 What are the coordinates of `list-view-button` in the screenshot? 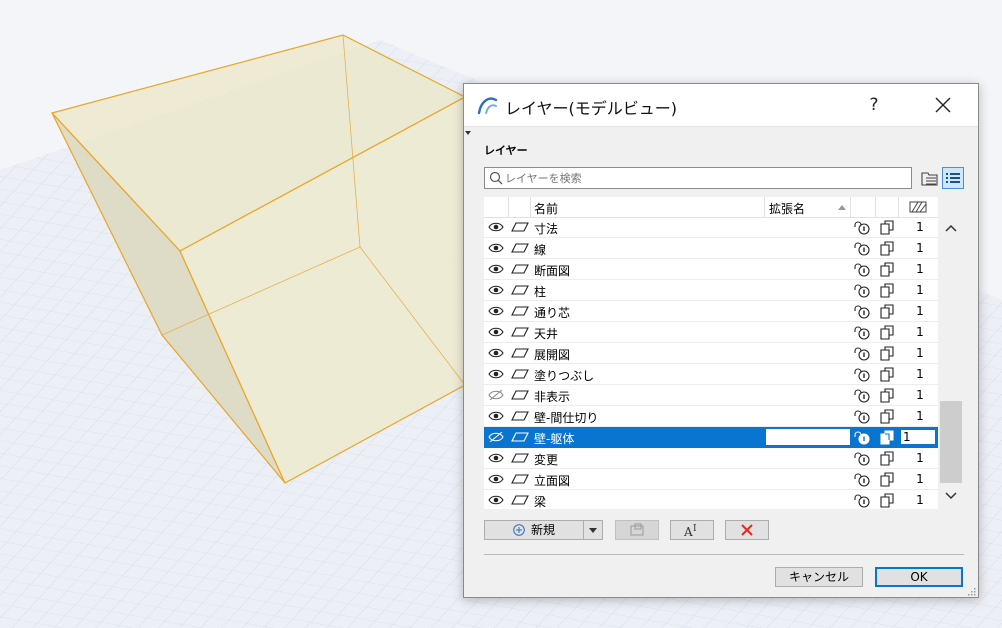 It's located at (953, 178).